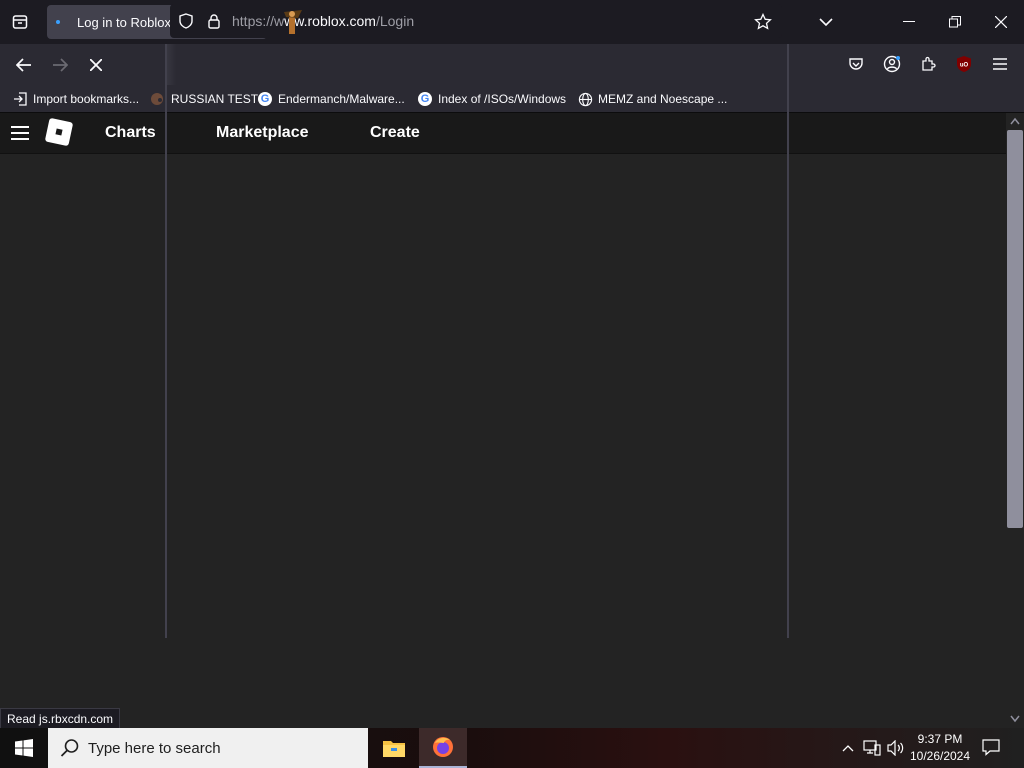 This screenshot has width=1024, height=768. What do you see at coordinates (585, 99) in the screenshot?
I see `globe-icon` at bounding box center [585, 99].